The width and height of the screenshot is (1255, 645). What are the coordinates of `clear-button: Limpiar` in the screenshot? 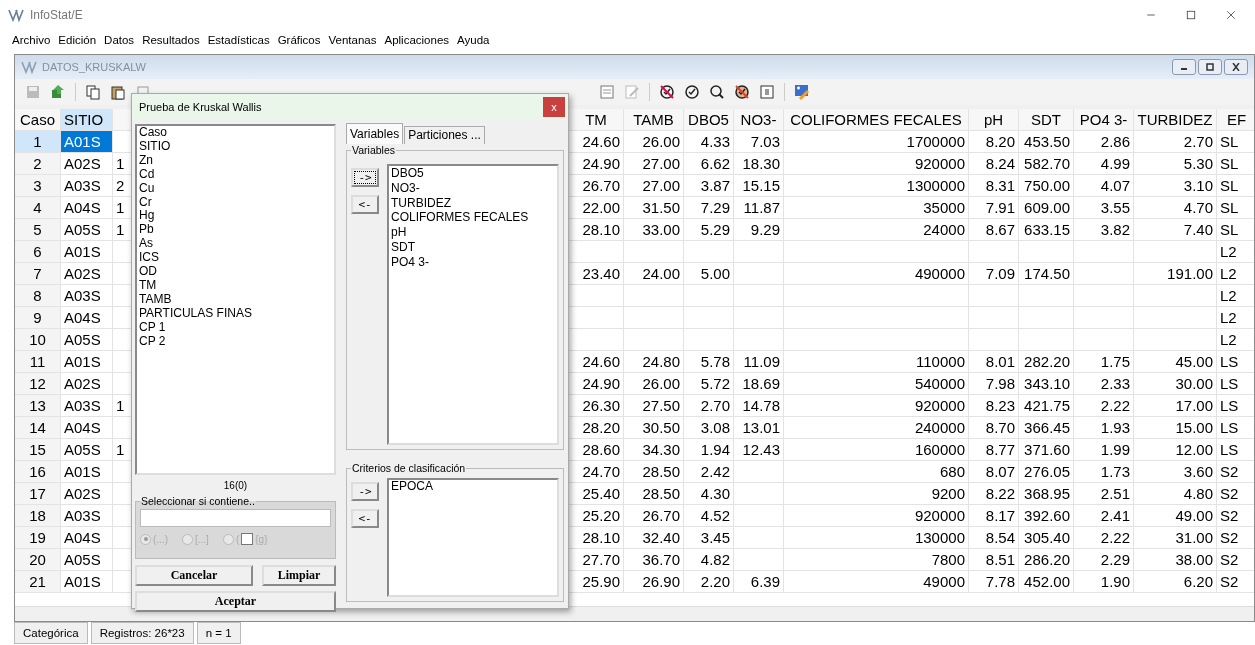 It's located at (299, 575).